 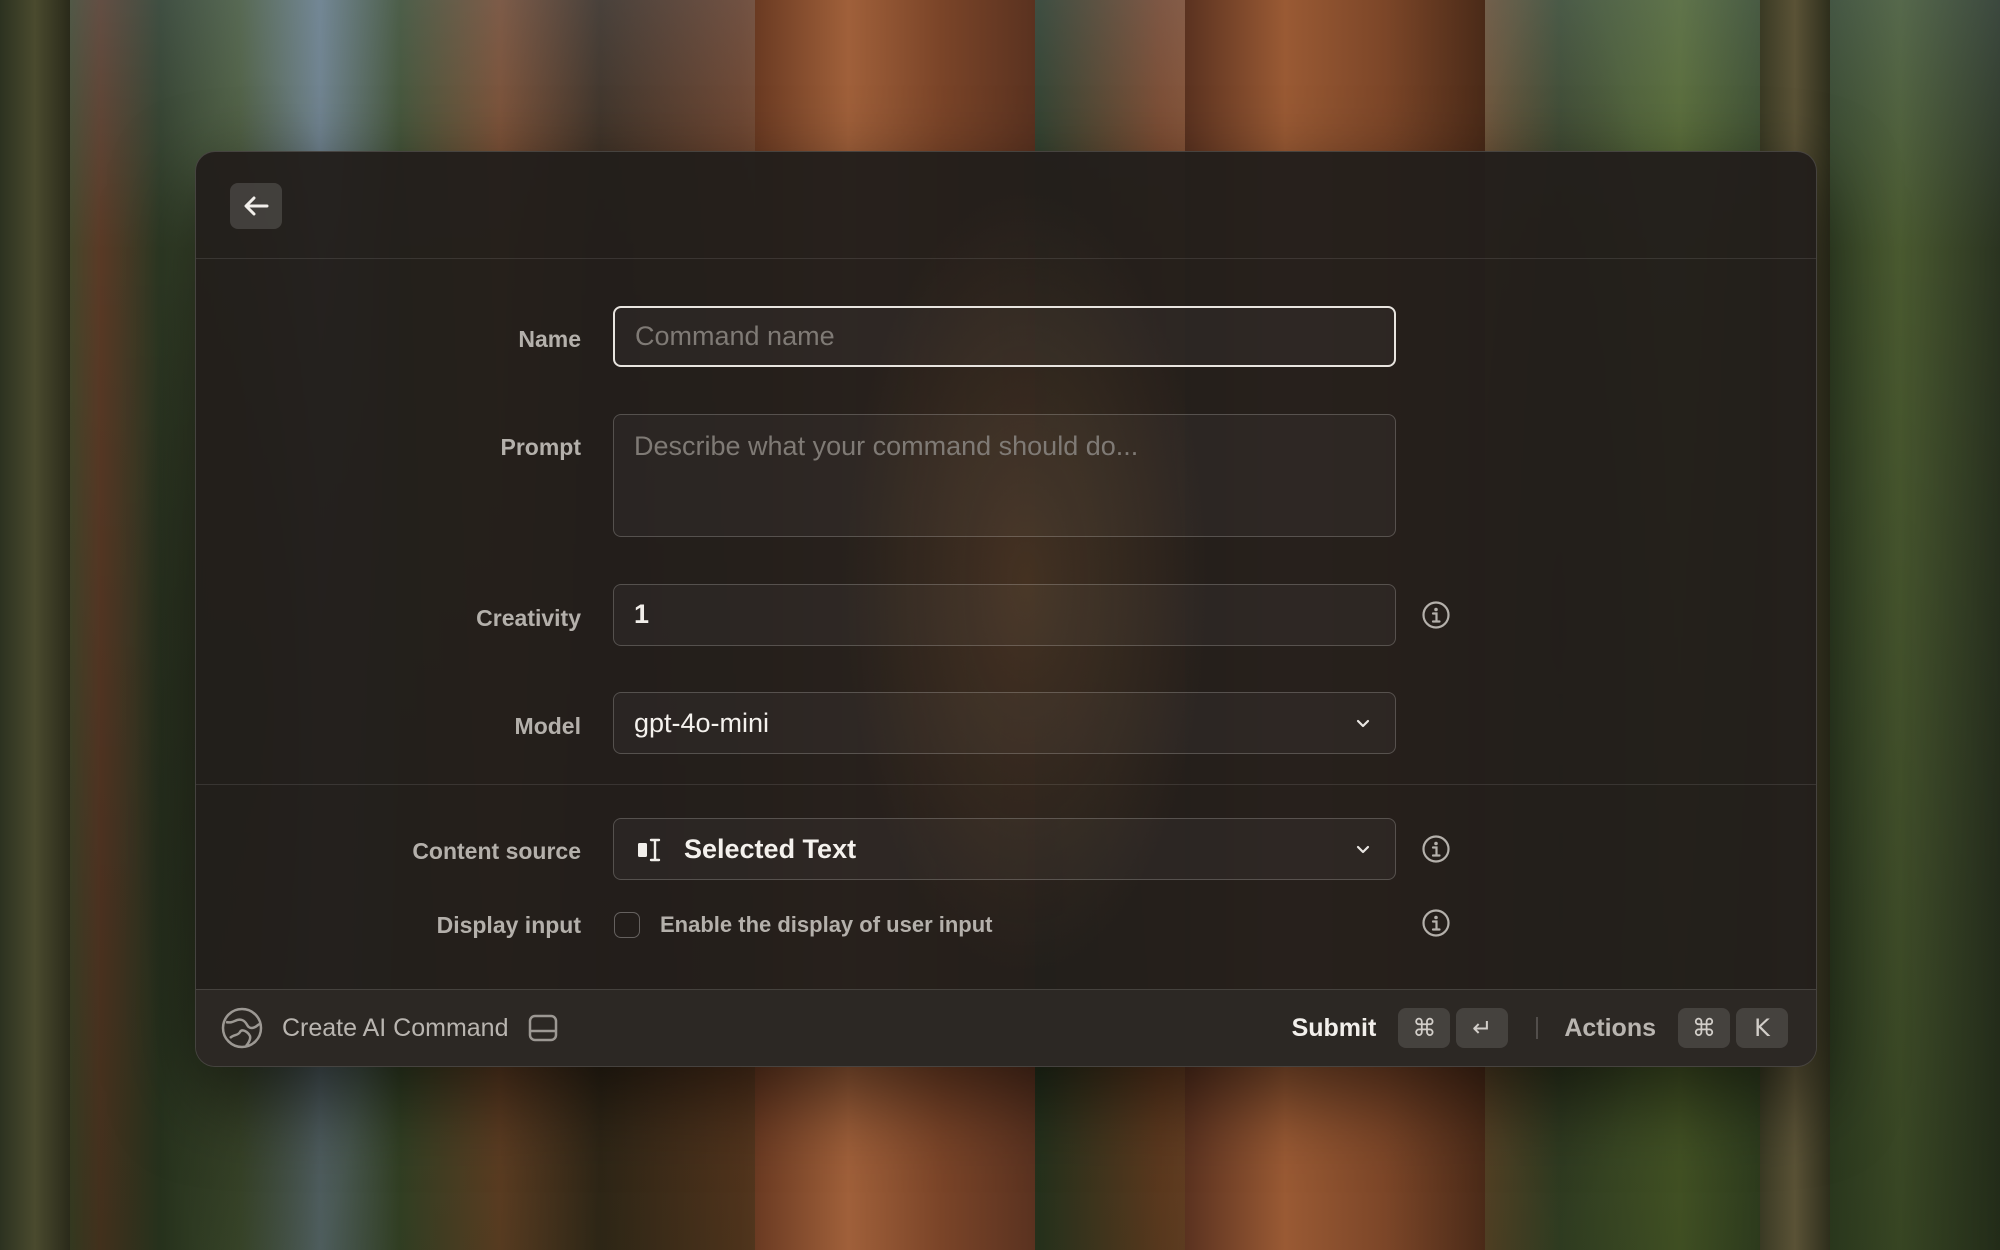 What do you see at coordinates (496, 851) in the screenshot?
I see `content-source-label: Content source` at bounding box center [496, 851].